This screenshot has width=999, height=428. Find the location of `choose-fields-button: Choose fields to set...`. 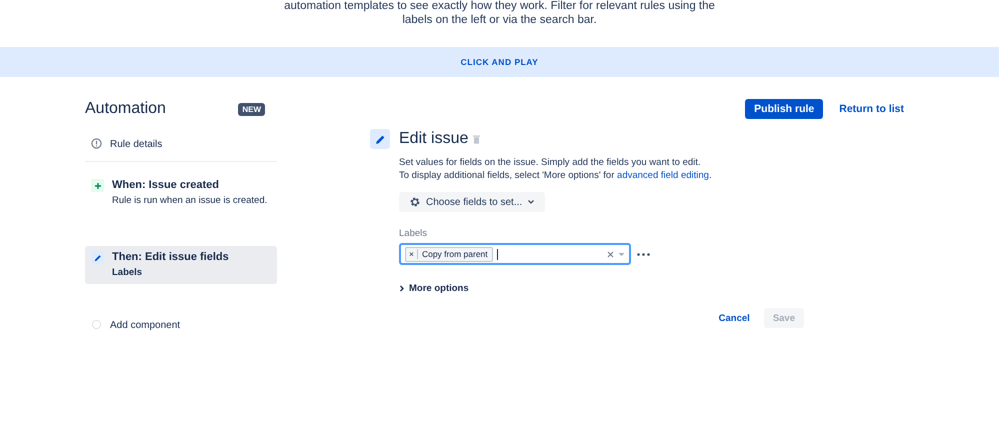

choose-fields-button: Choose fields to set... is located at coordinates (472, 202).